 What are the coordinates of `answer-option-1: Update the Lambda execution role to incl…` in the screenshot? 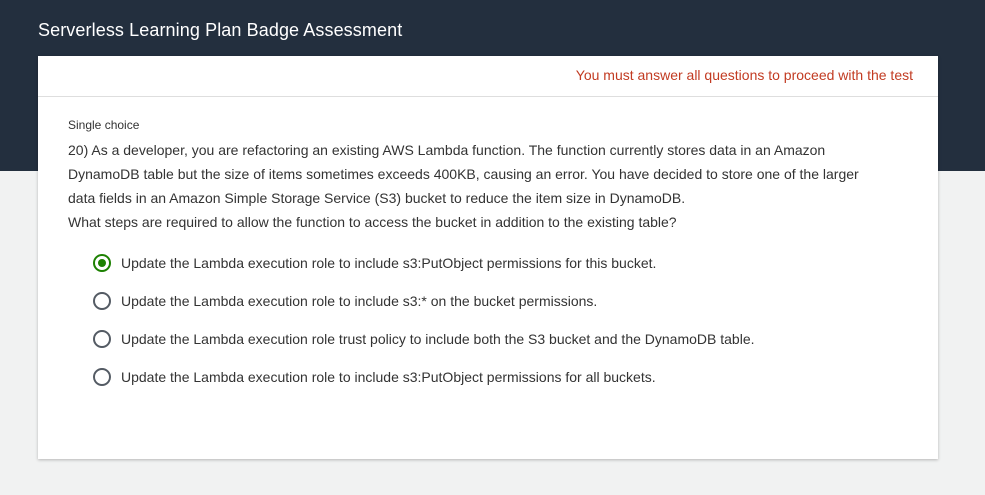 It's located at (503, 263).